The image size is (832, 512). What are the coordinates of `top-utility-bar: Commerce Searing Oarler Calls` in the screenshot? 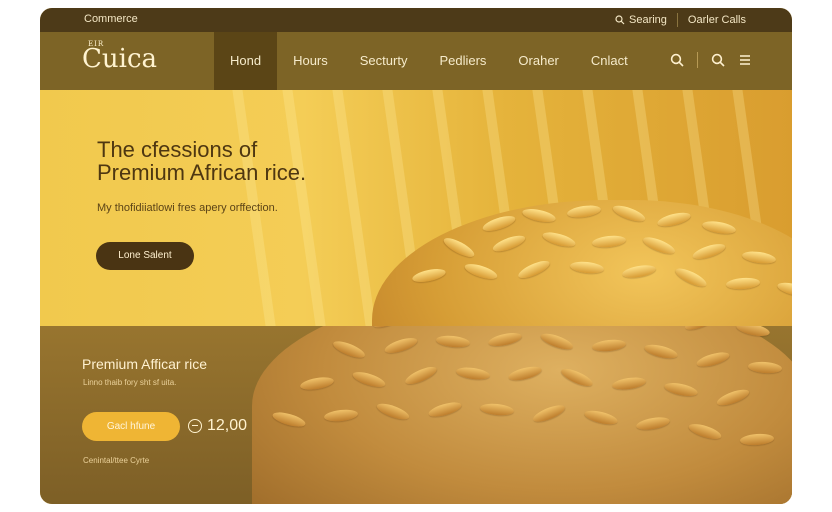 It's located at (416, 20).